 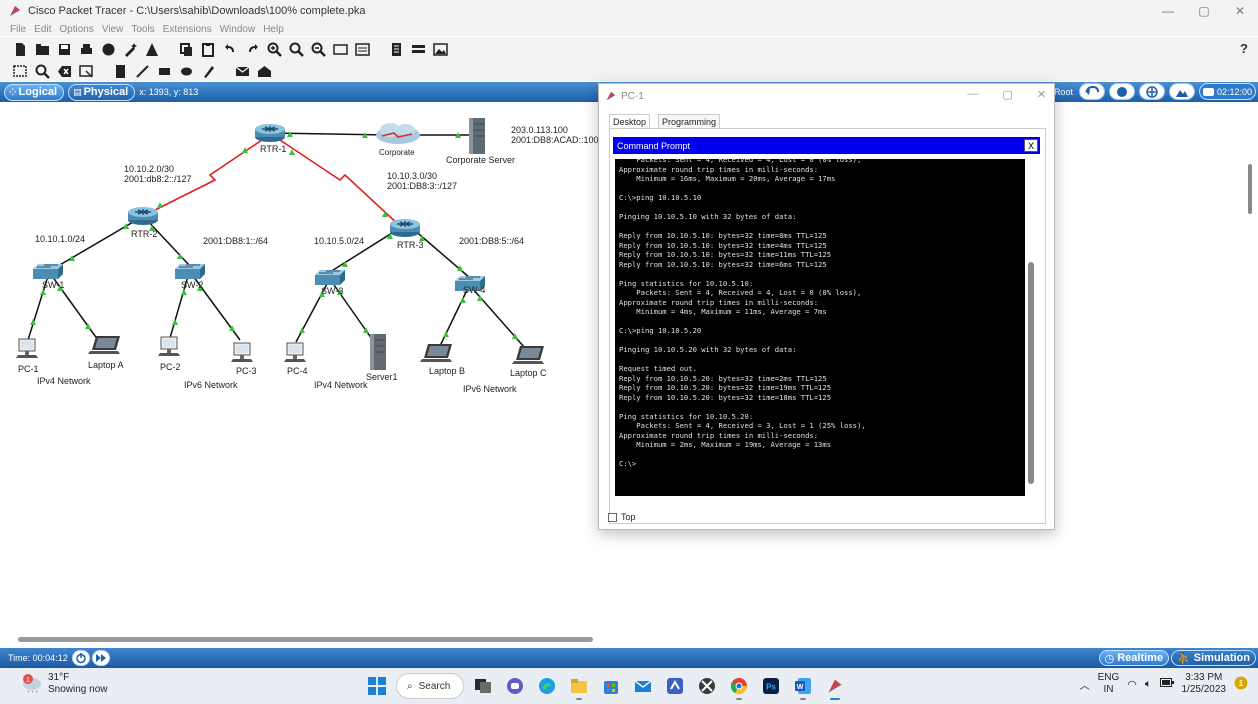 What do you see at coordinates (1250, 366) in the screenshot?
I see `workspace-vertical-scrollbar` at bounding box center [1250, 366].